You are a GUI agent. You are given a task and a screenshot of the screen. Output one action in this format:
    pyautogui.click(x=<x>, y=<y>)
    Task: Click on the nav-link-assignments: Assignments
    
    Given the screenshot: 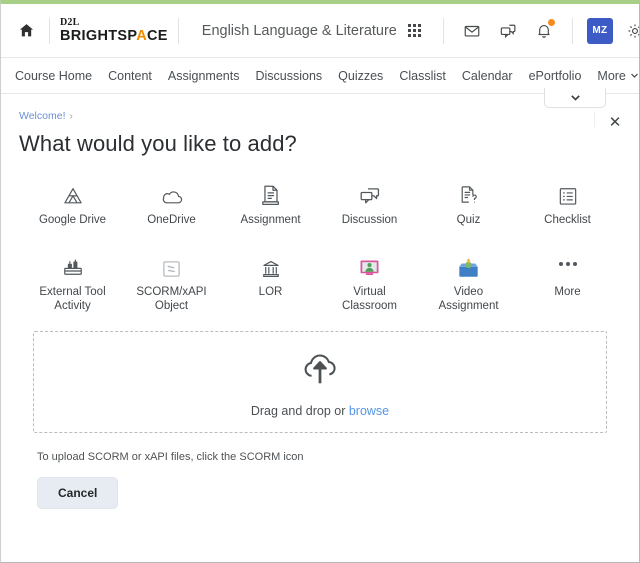 What is the action you would take?
    pyautogui.click(x=204, y=76)
    